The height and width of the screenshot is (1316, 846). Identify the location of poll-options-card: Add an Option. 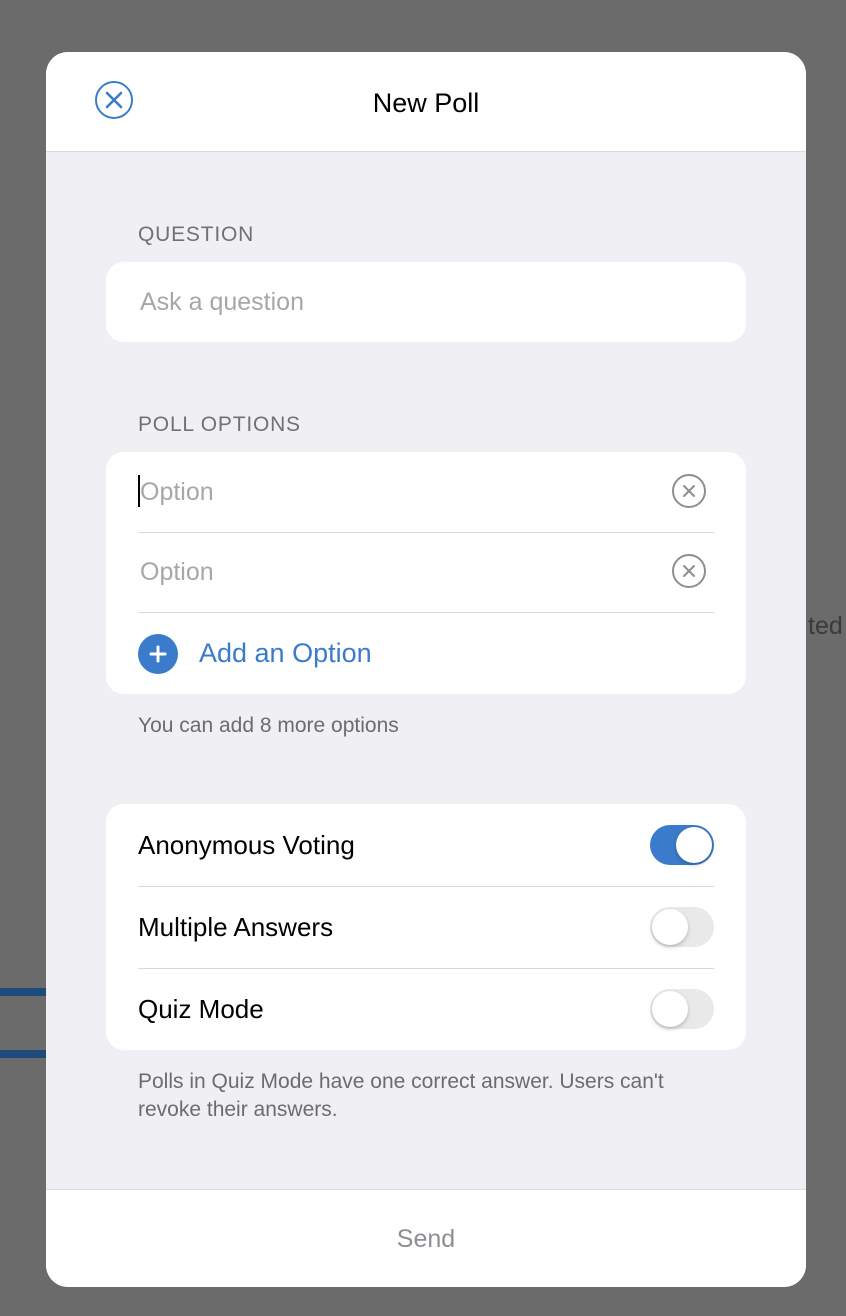
(426, 573).